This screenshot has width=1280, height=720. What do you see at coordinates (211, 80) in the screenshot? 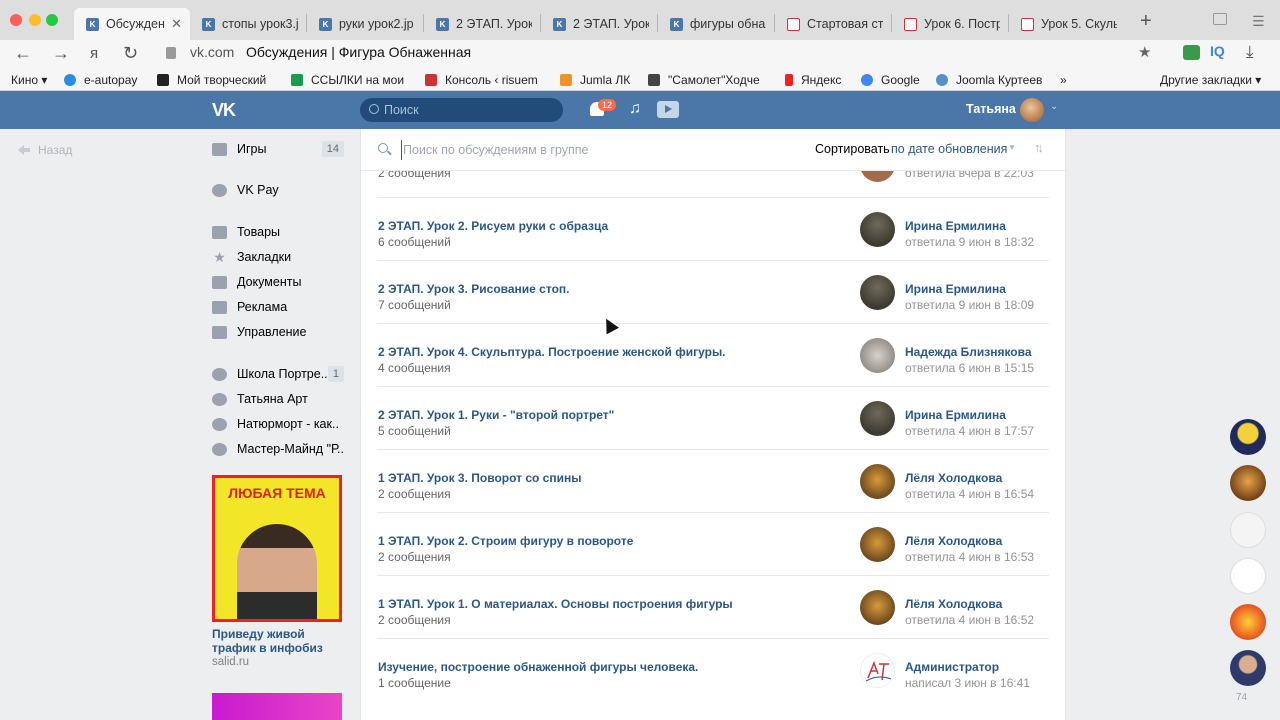
I see `bookmark-item: Мой творческий` at bounding box center [211, 80].